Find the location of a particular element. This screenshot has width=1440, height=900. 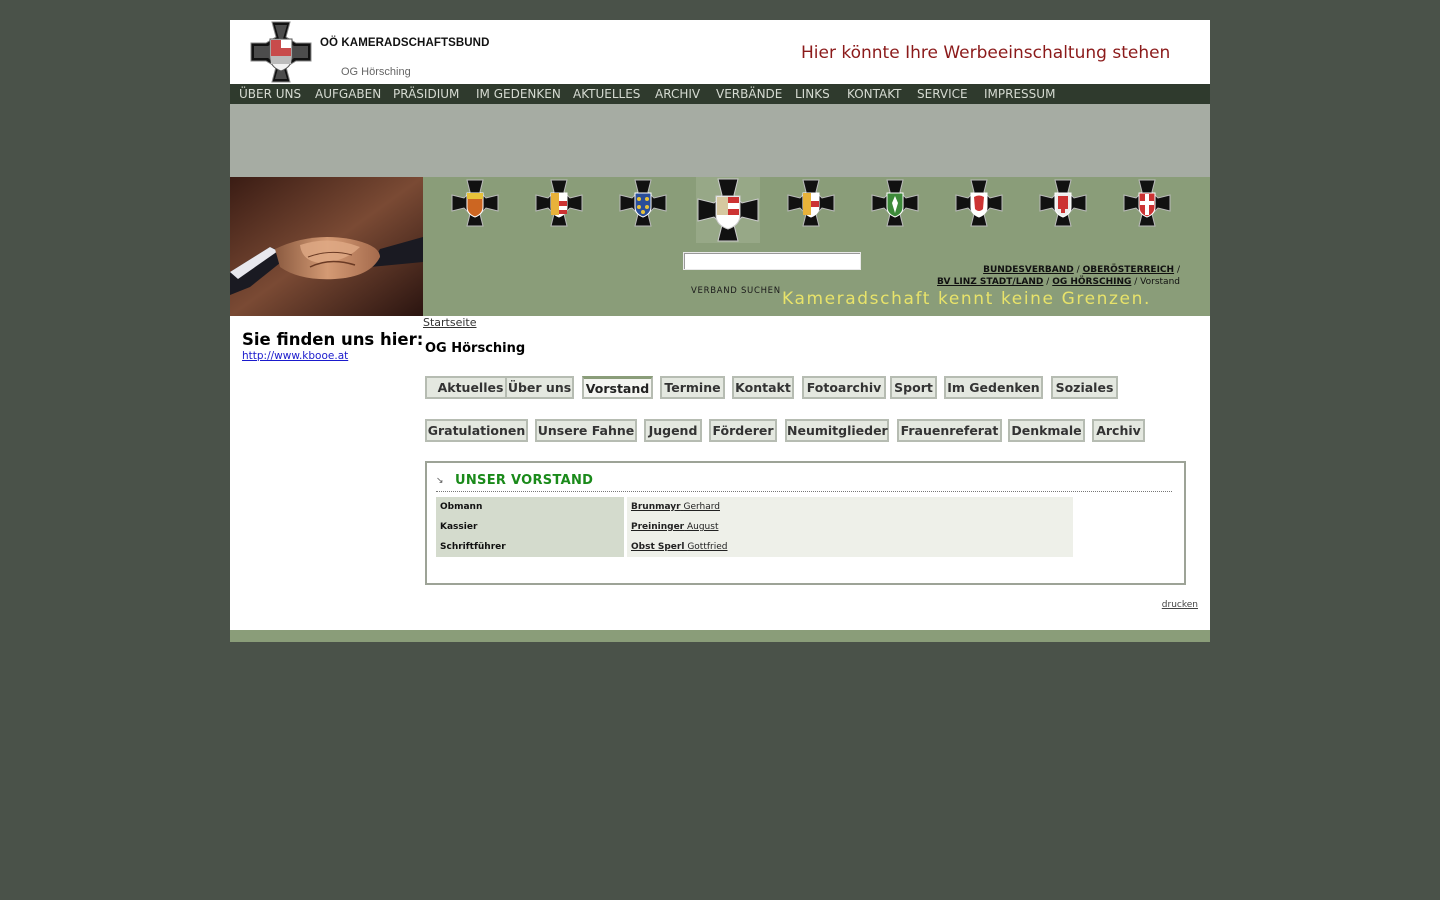

member-link: Preininger August is located at coordinates (674, 527).